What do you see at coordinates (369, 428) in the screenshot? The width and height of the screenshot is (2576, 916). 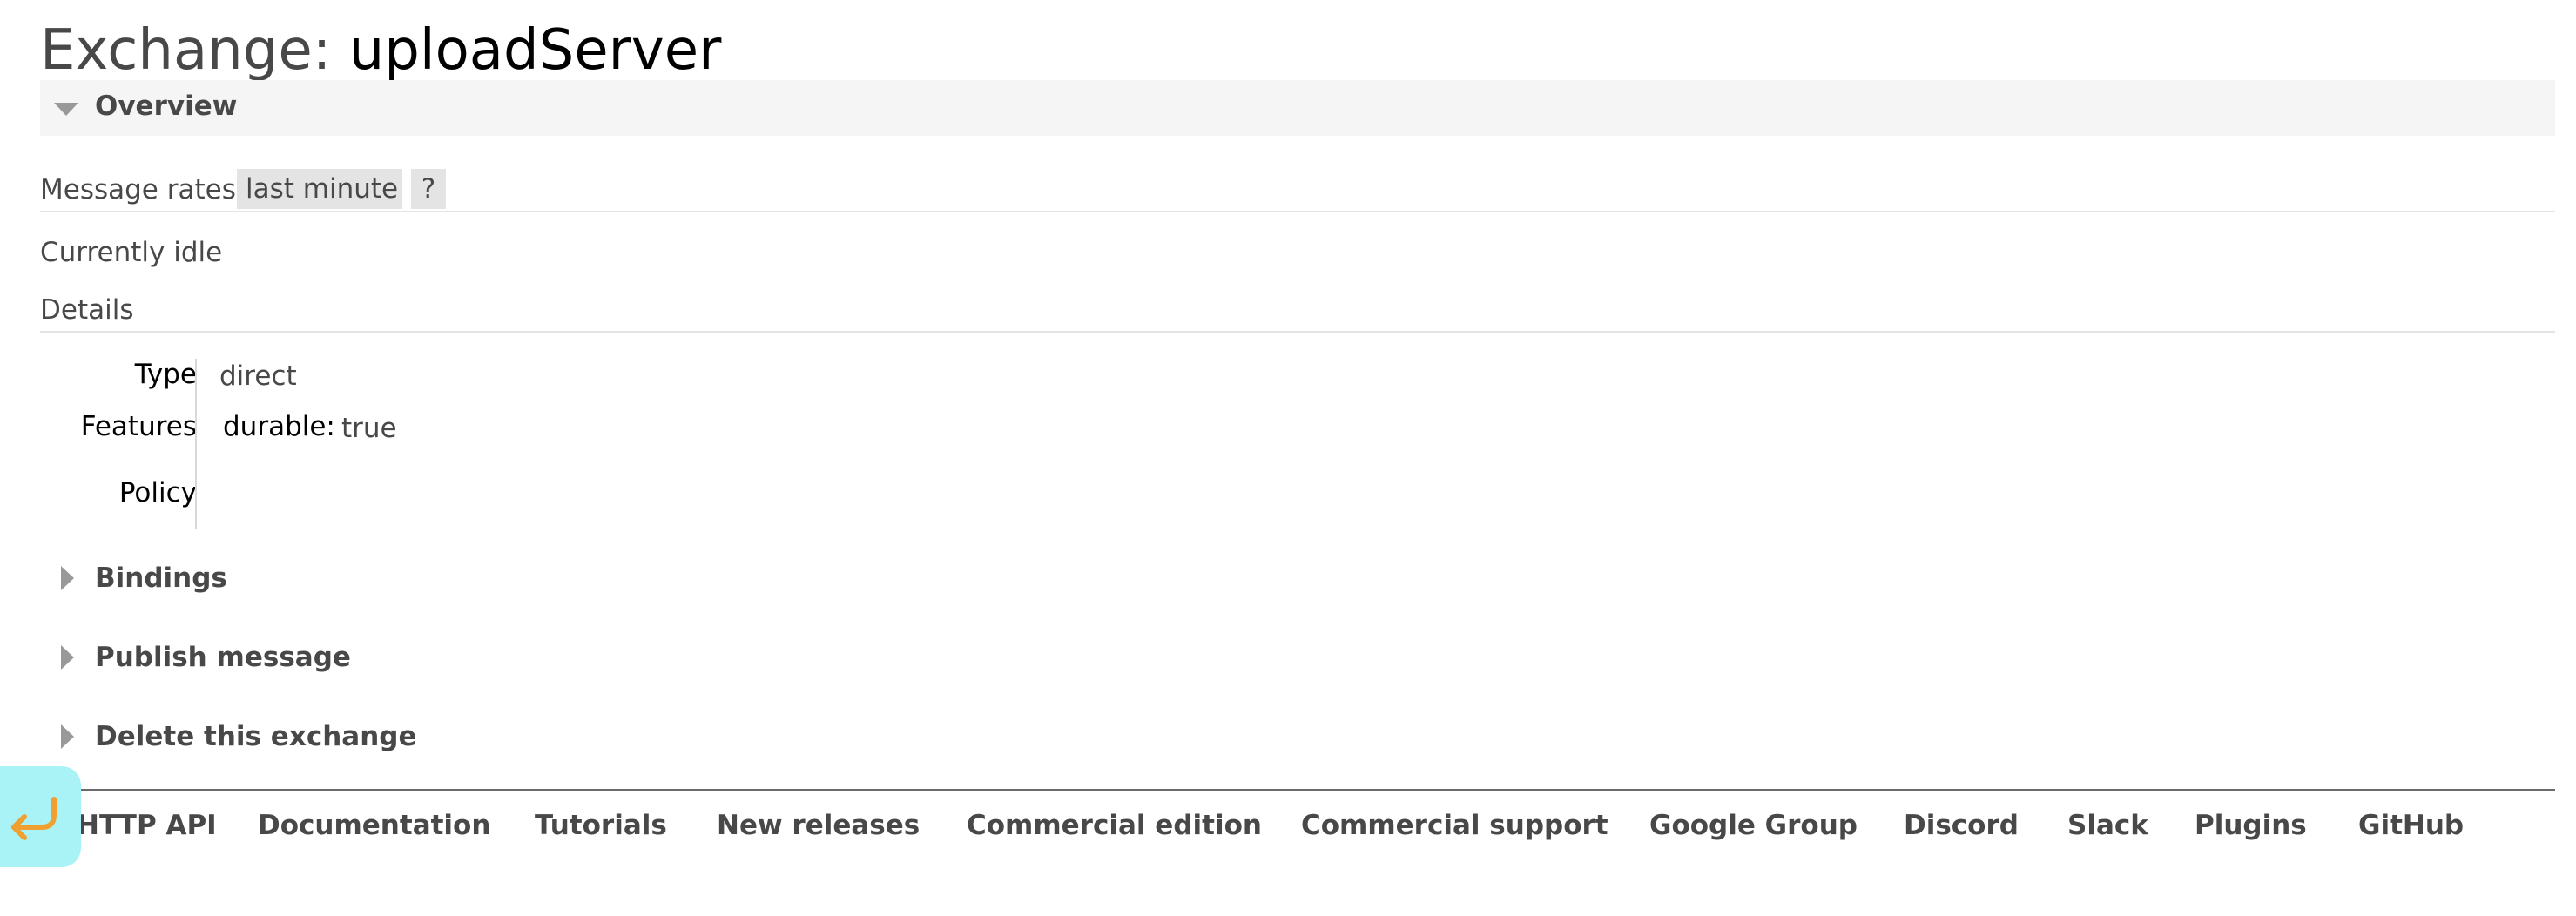 I see `durable-value: true` at bounding box center [369, 428].